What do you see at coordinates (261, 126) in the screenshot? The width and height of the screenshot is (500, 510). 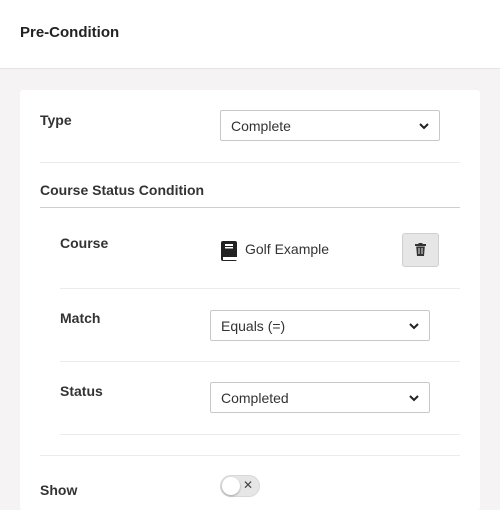 I see `type-select-value: Complete` at bounding box center [261, 126].